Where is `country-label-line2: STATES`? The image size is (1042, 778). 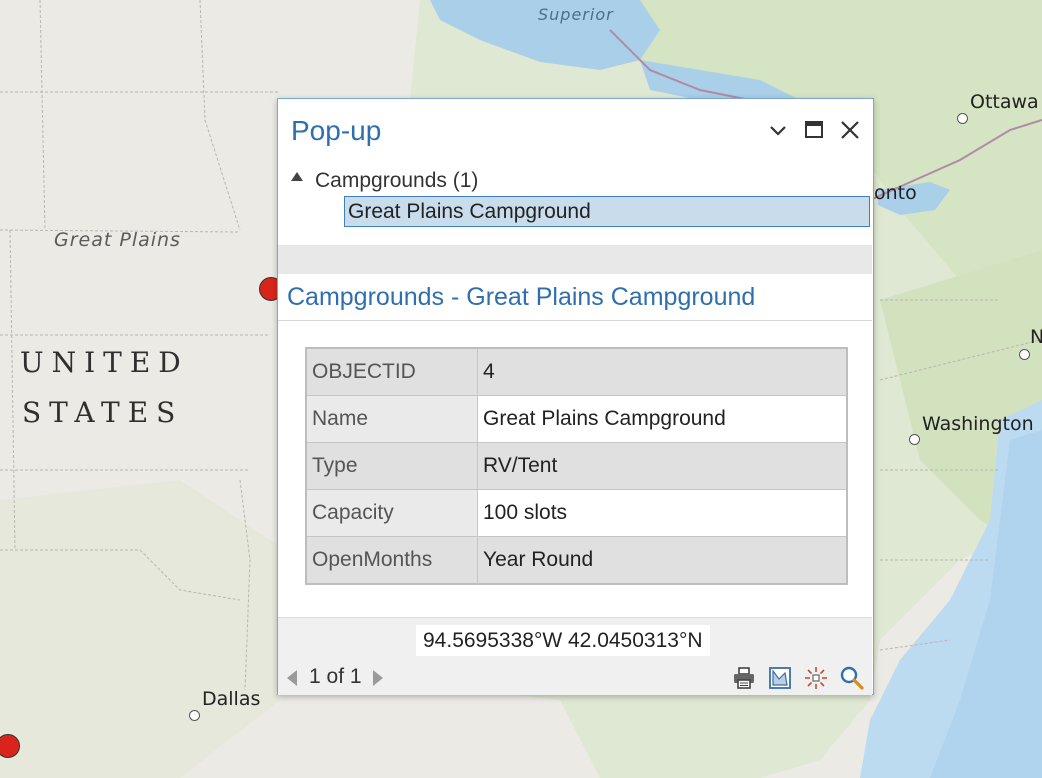 country-label-line2: STATES is located at coordinates (103, 412).